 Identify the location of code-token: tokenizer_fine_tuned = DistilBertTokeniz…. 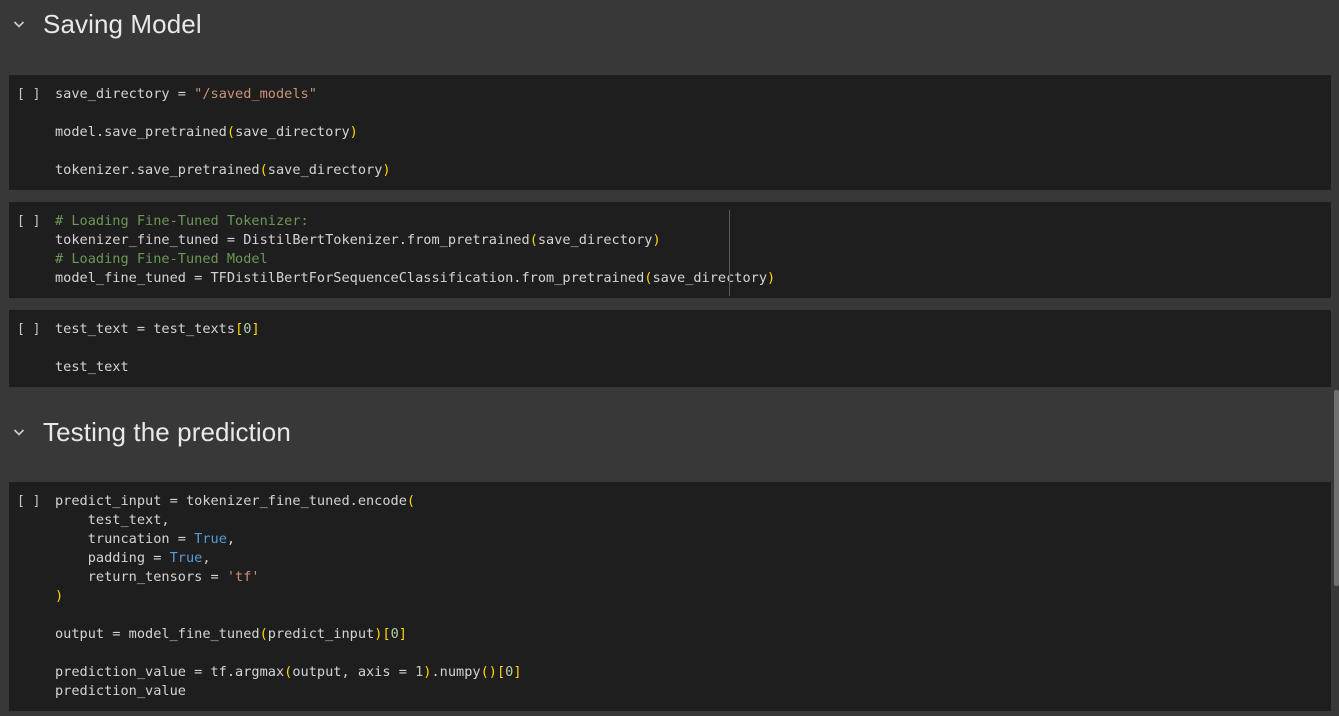
(292, 240).